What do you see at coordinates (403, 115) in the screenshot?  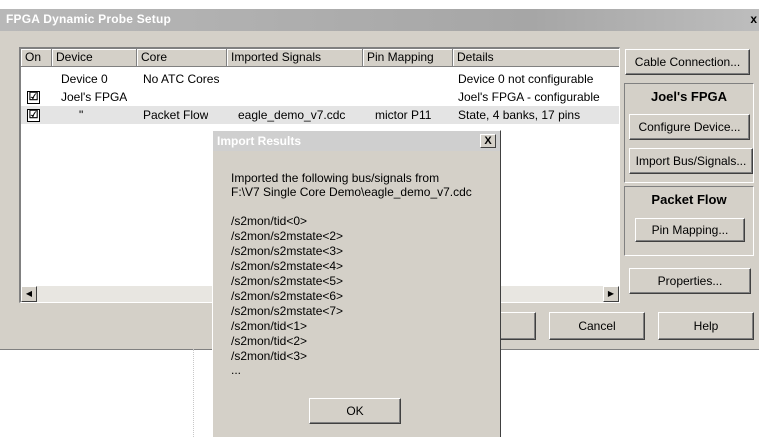 I see `pin-mapping-cell: mictor P11` at bounding box center [403, 115].